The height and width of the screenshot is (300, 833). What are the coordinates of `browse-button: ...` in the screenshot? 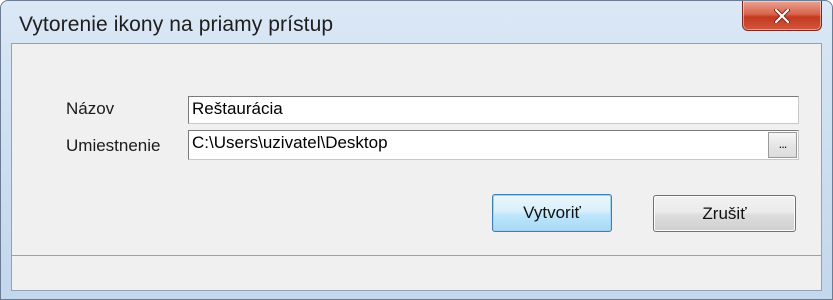 It's located at (782, 145).